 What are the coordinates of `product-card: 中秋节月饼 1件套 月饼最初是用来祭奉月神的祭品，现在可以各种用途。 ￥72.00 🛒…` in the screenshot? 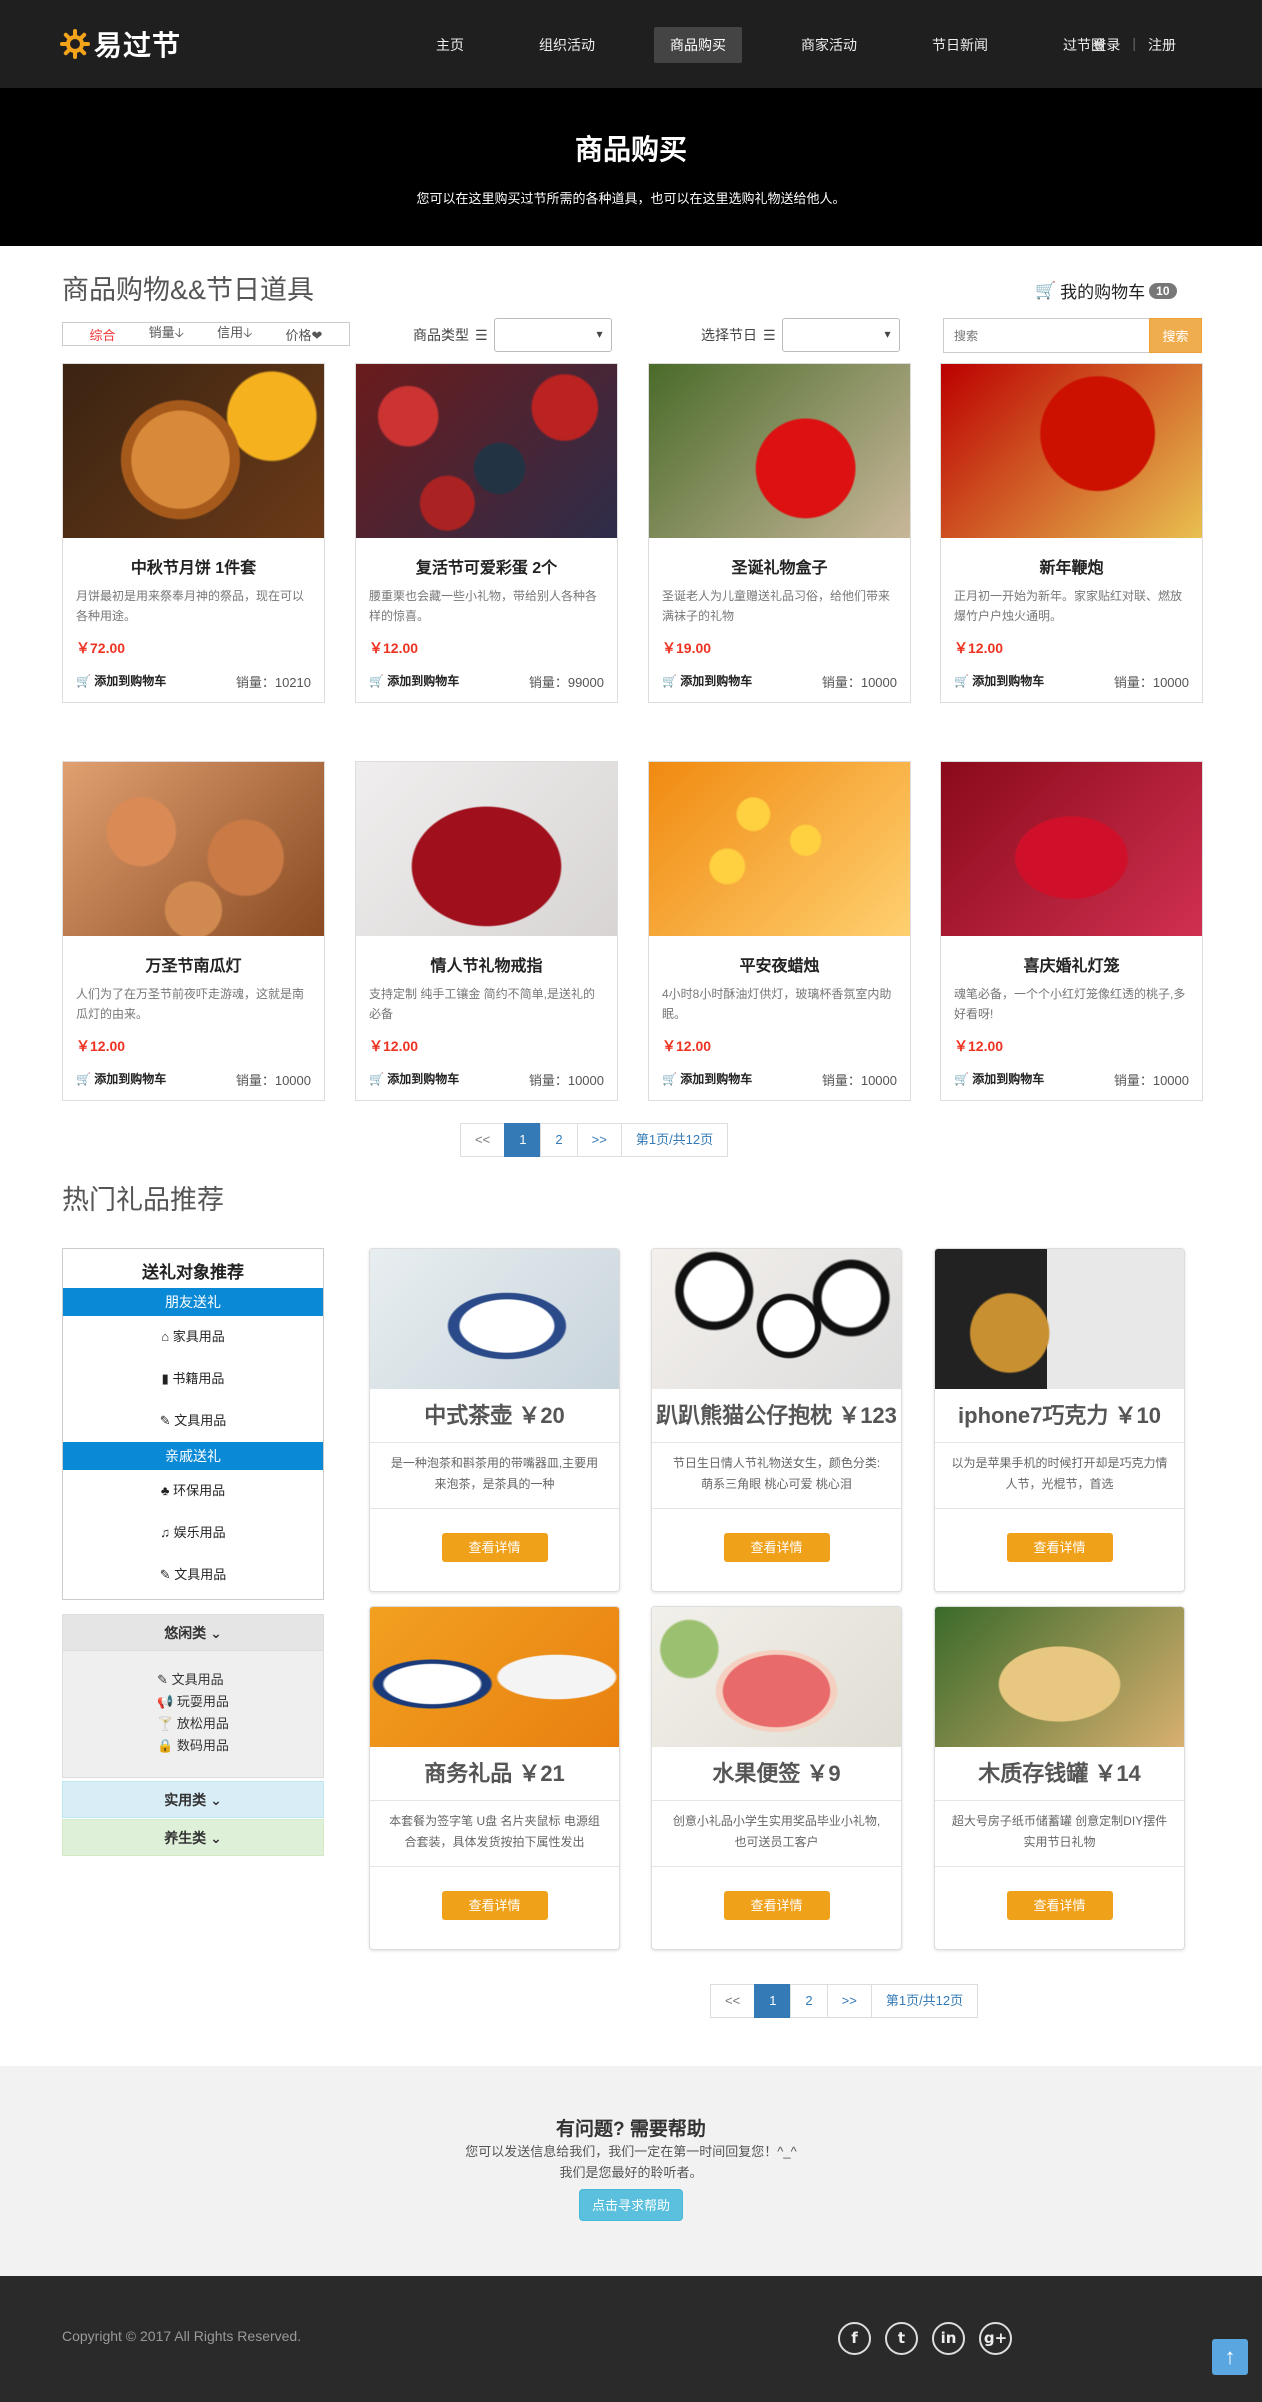 It's located at (193, 533).